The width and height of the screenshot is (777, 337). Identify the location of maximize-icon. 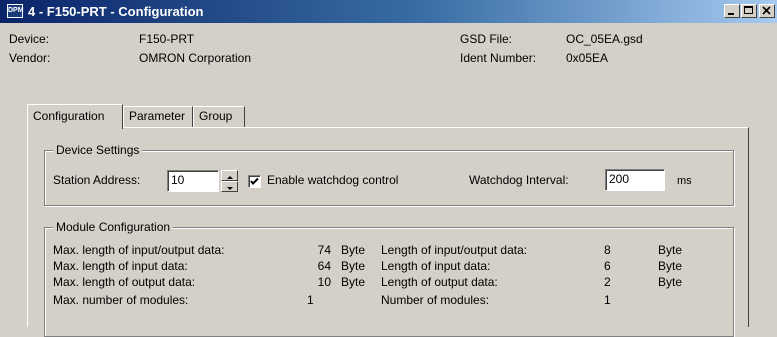
(748, 10).